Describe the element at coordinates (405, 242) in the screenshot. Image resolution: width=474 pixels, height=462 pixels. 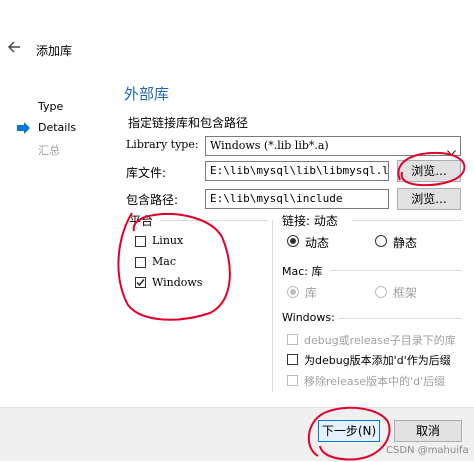
I see `linkage-static-label: 静态` at that location.